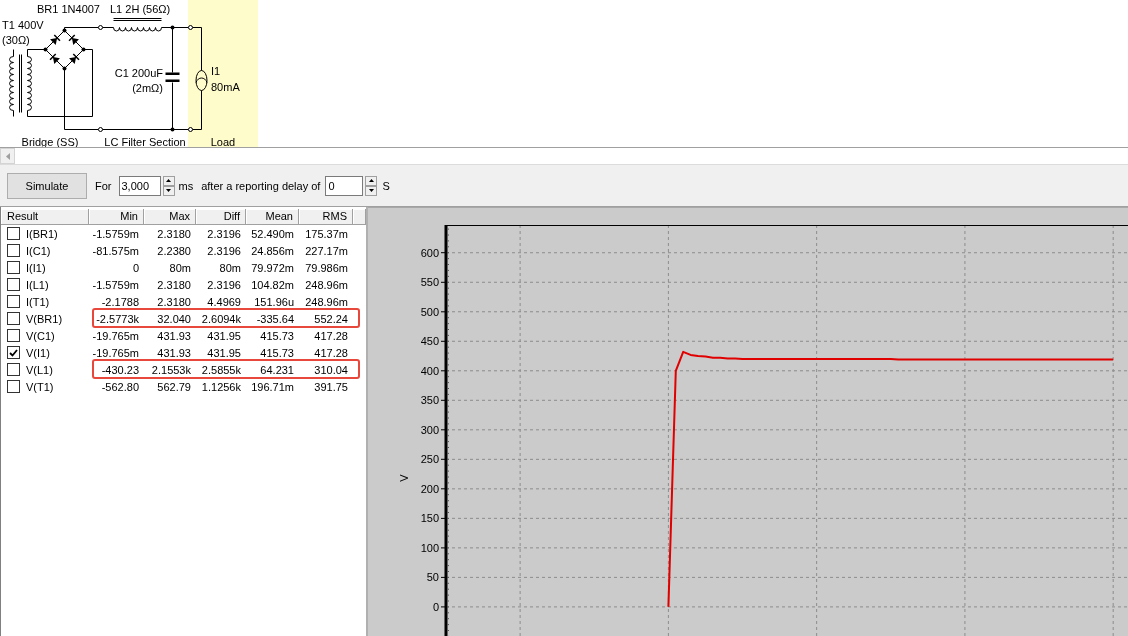 This screenshot has width=1128, height=636. Describe the element at coordinates (326, 301) in the screenshot. I see `table-cell-text: 248.96m` at that location.